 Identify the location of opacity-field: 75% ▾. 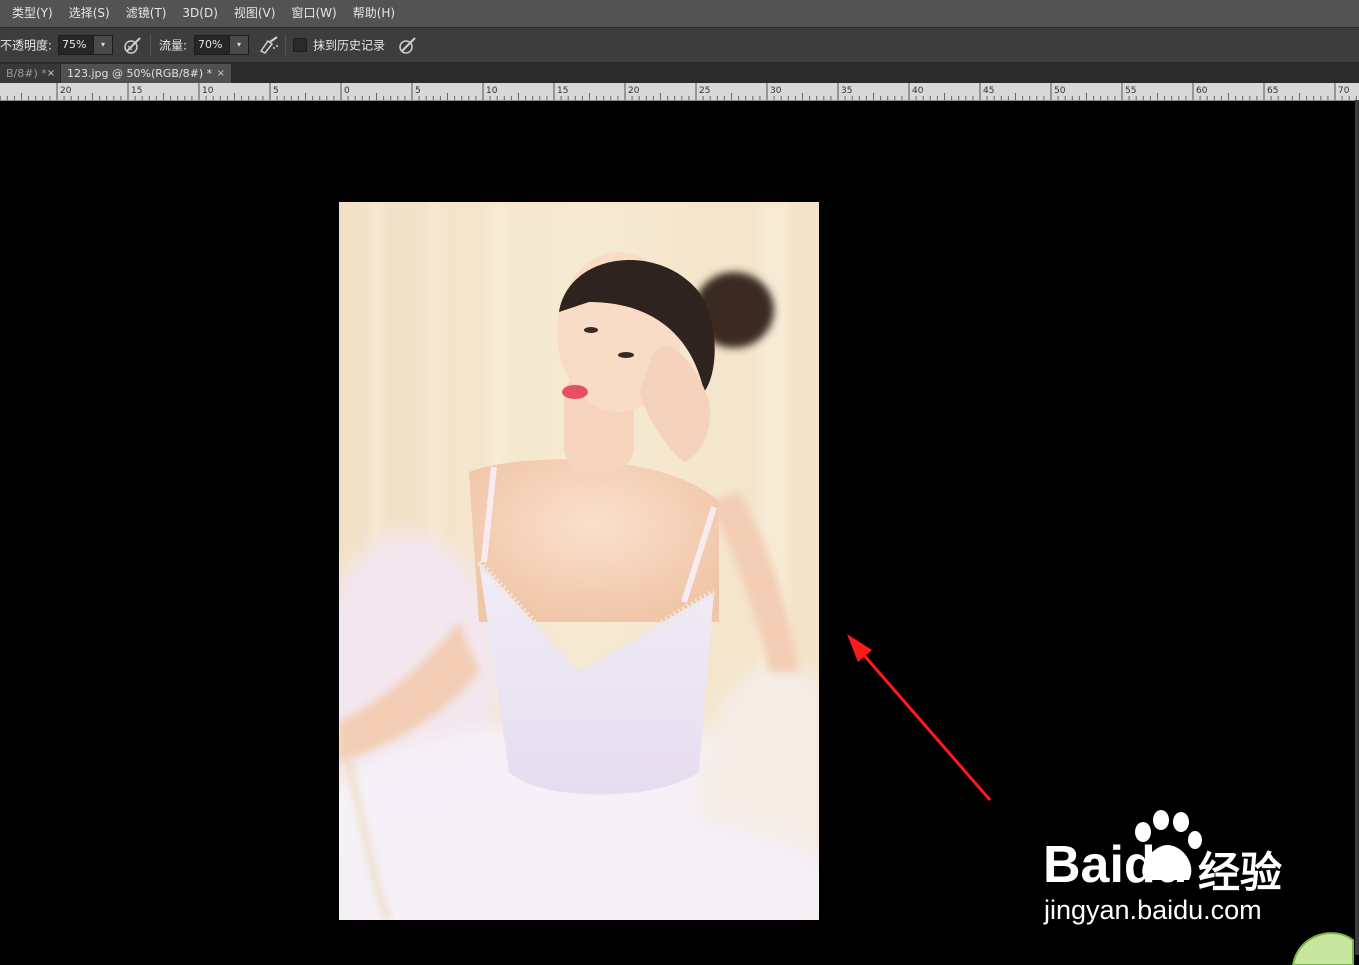
(85, 45).